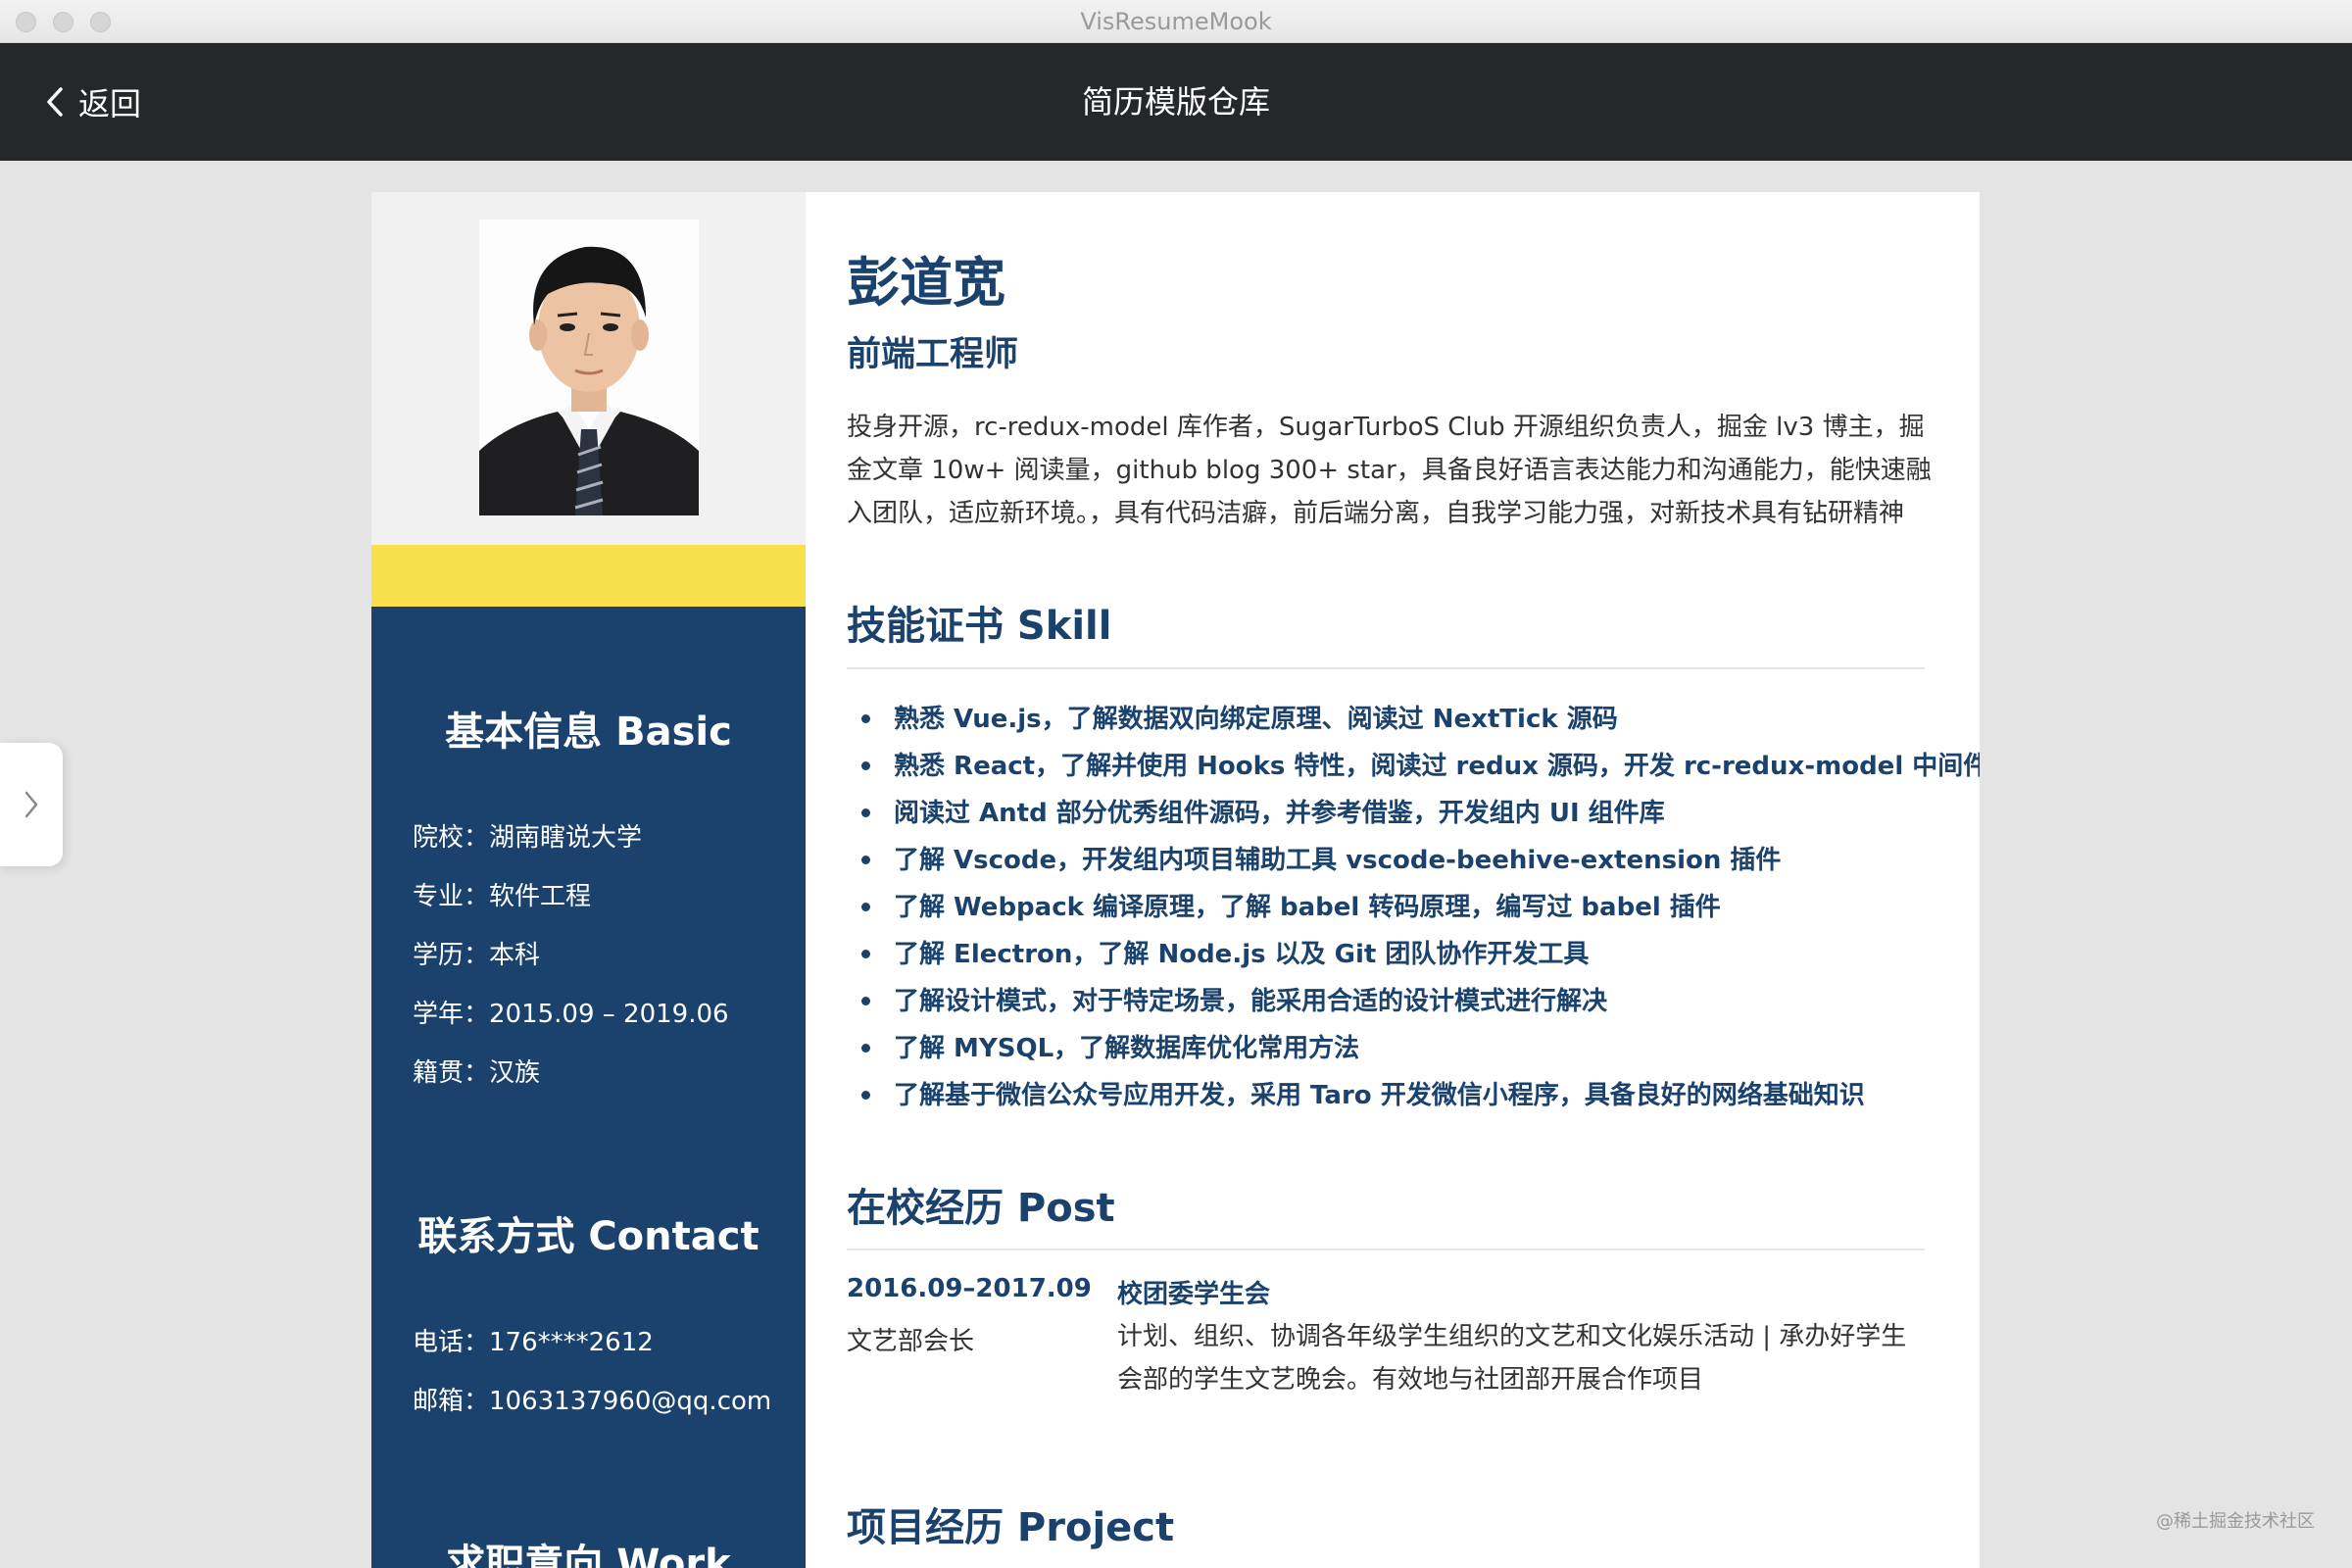 Image resolution: width=2352 pixels, height=1568 pixels. Describe the element at coordinates (979, 626) in the screenshot. I see `skill-heading: 技能证书 Skill` at that location.